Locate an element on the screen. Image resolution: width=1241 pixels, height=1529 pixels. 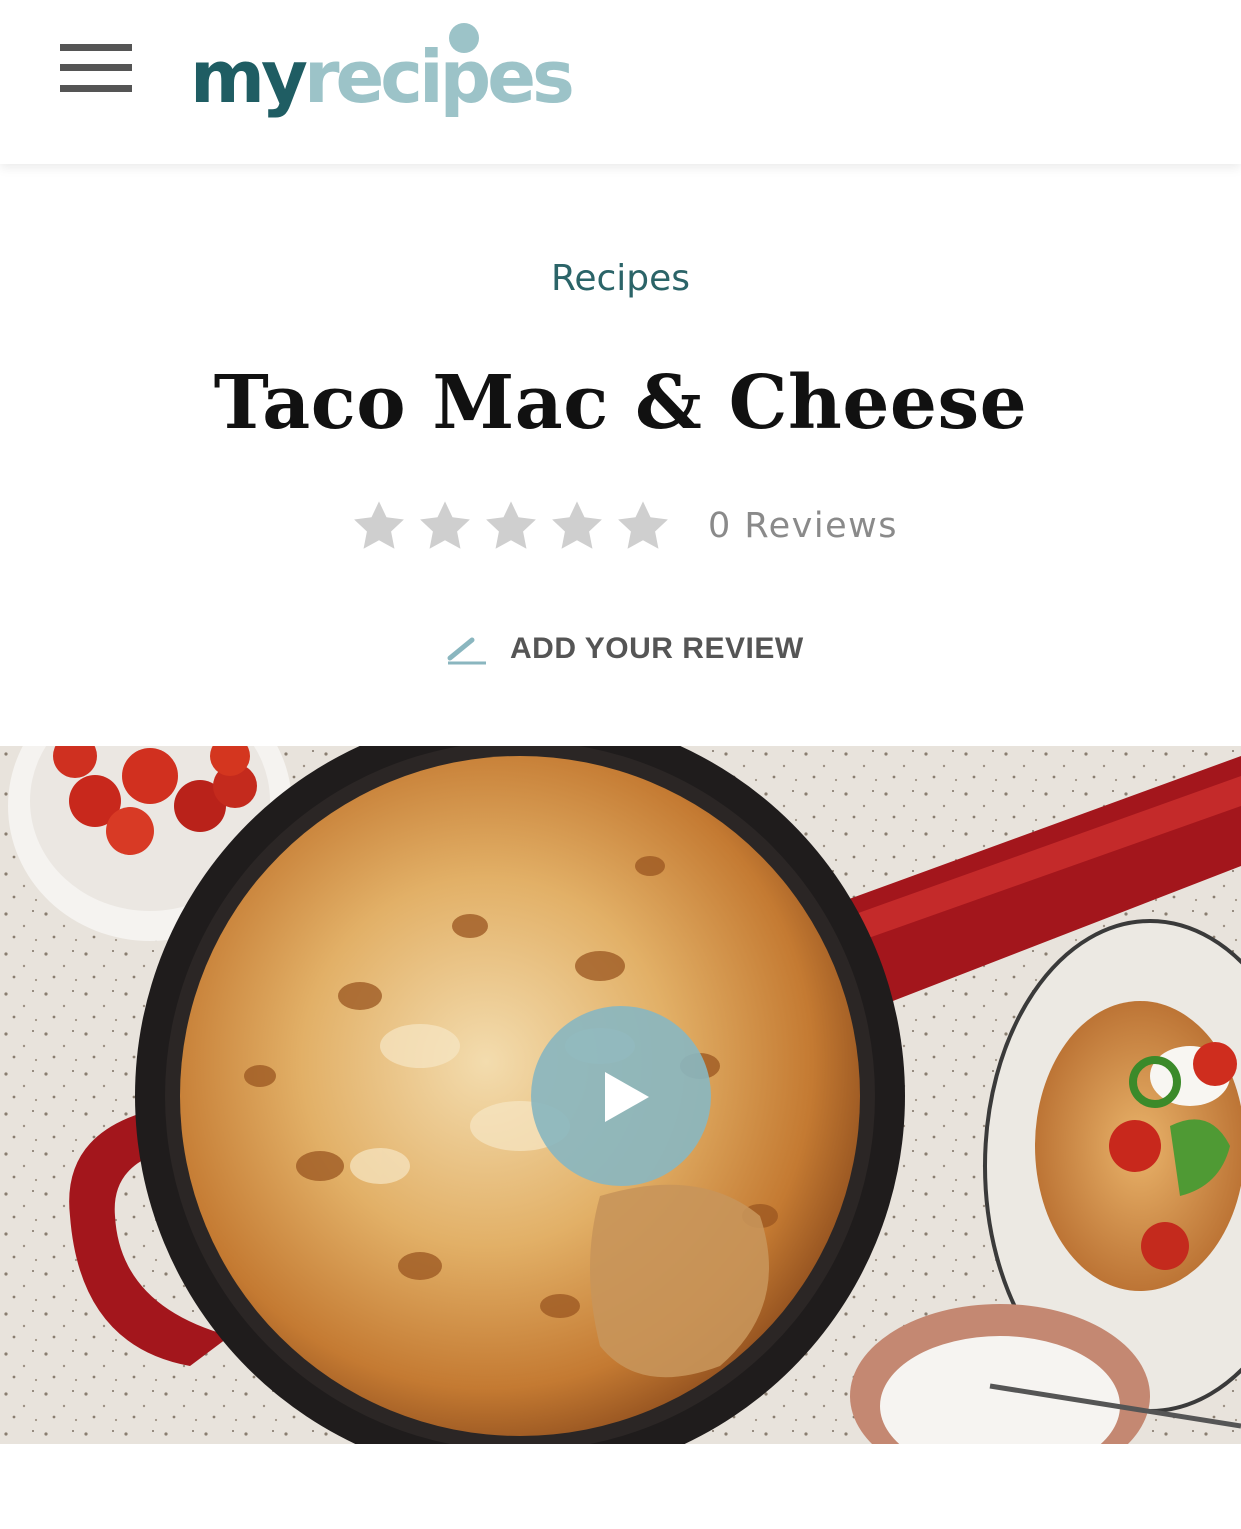
svg-text: myrecipes is located at coordinates (381, 77).